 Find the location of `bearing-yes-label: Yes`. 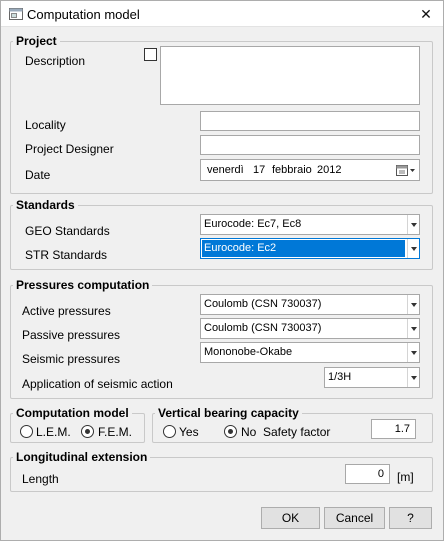

bearing-yes-label: Yes is located at coordinates (189, 432).